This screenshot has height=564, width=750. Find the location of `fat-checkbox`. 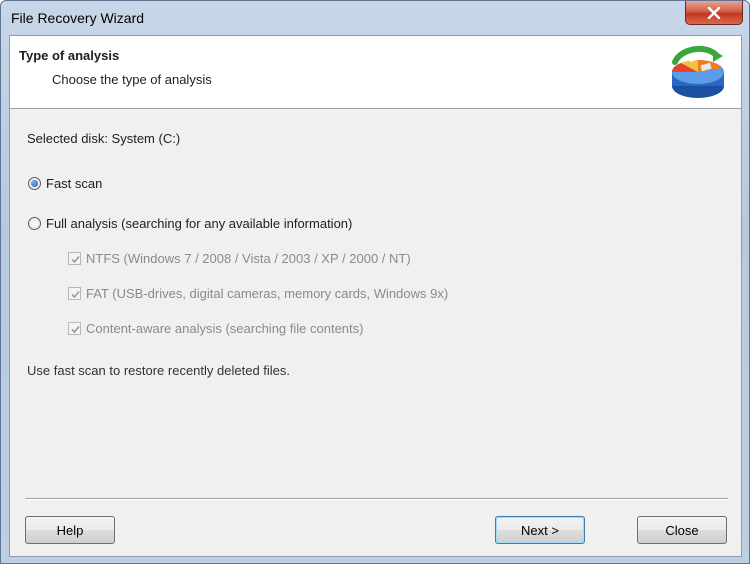

fat-checkbox is located at coordinates (74, 293).